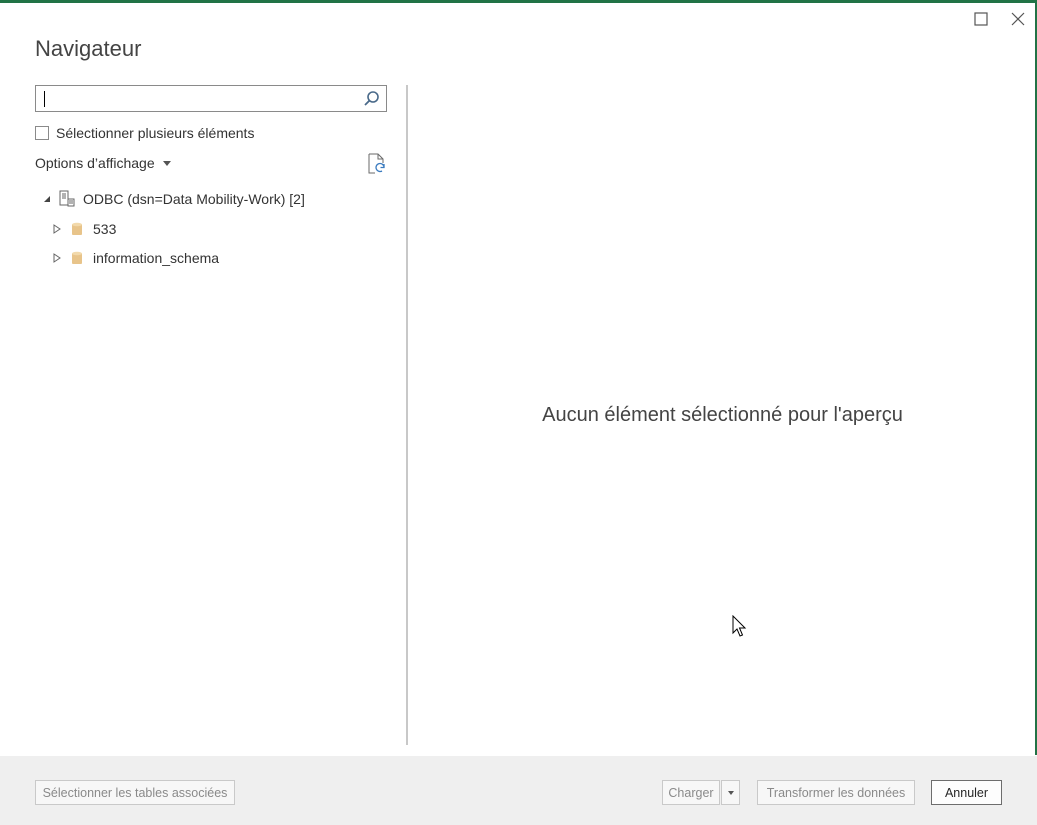 The image size is (1037, 825). Describe the element at coordinates (42, 133) in the screenshot. I see `multi-select-checkbox` at that location.